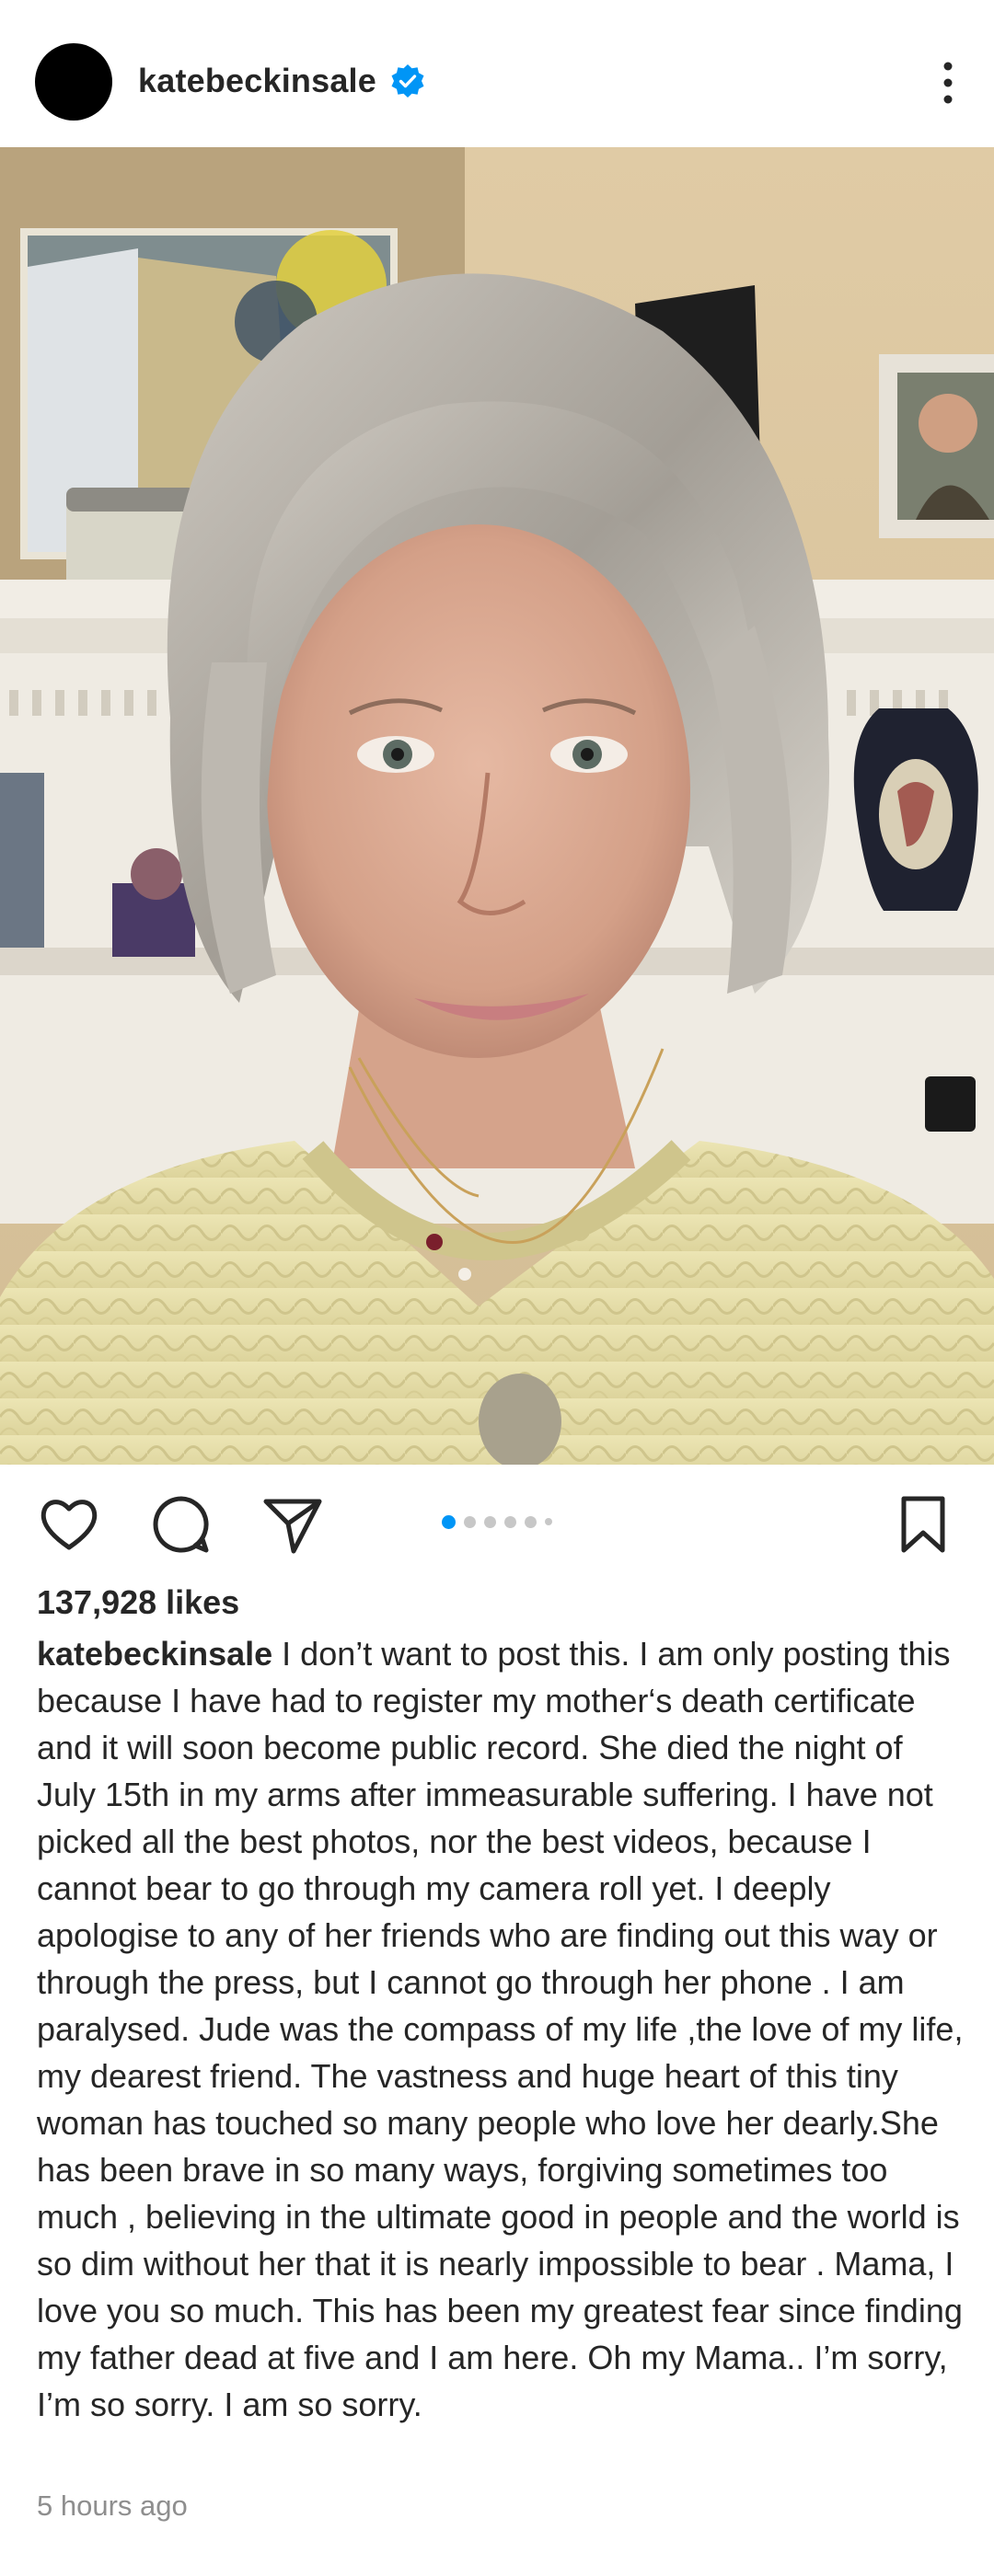 This screenshot has height=2576, width=994. Describe the element at coordinates (923, 1524) in the screenshot. I see `bookmark-icon` at that location.